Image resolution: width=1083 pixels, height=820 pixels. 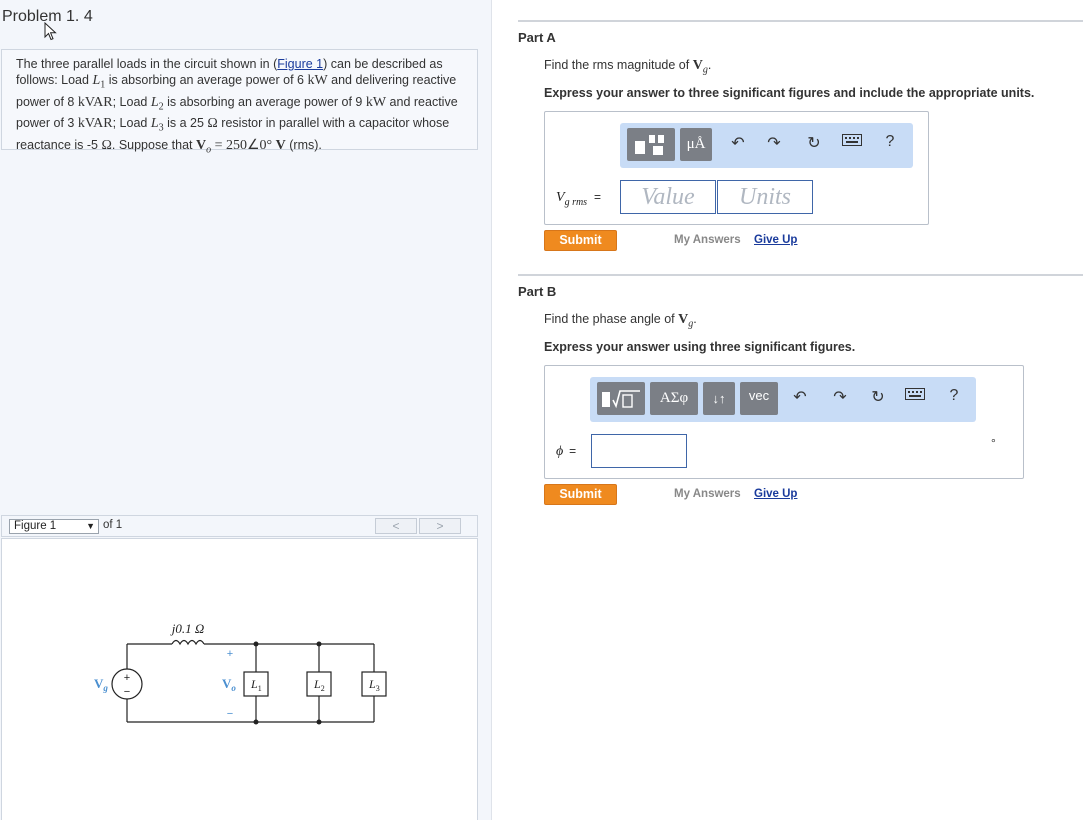 I want to click on part-b-submit-button: Submit, so click(x=580, y=494).